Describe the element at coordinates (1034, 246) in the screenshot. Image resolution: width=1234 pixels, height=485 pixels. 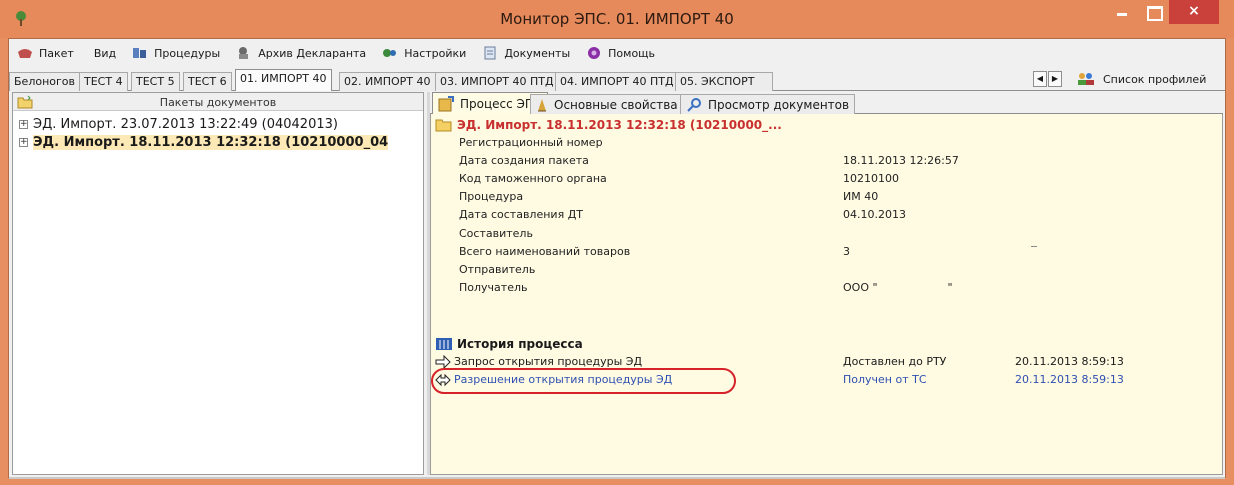
I see `redaction-dash` at that location.